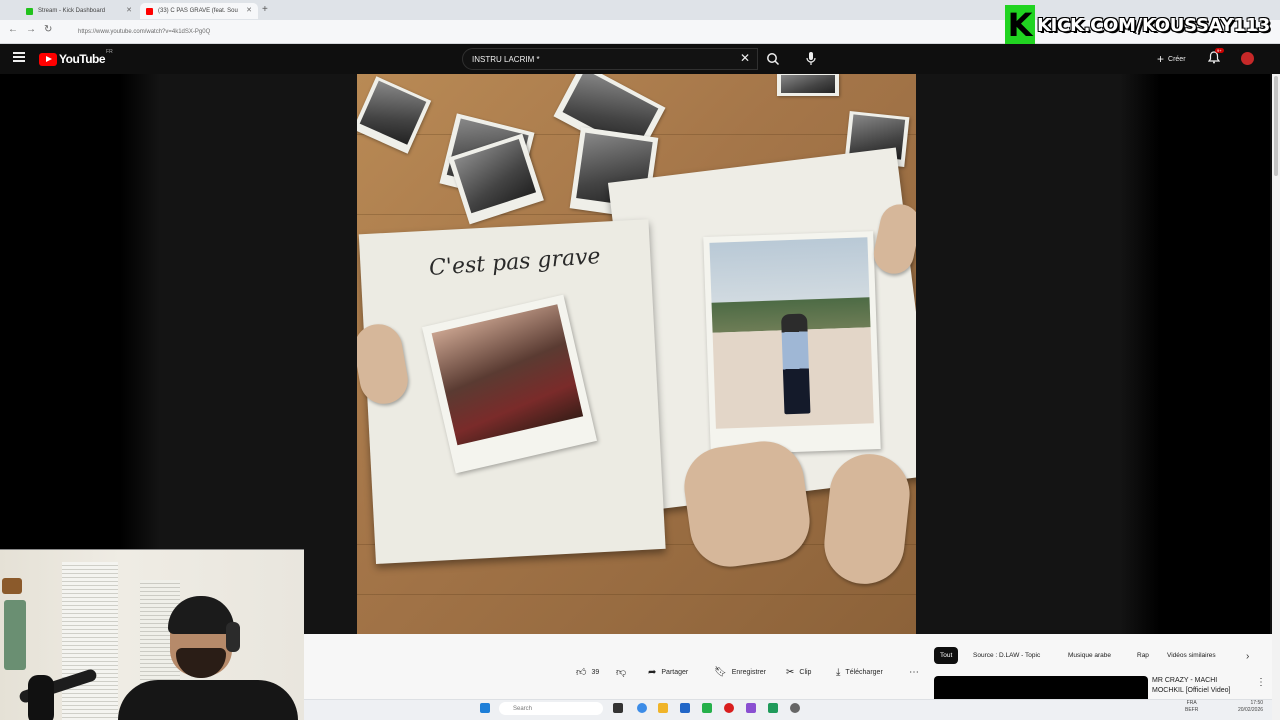  What do you see at coordinates (587, 672) in the screenshot?
I see `like-button: 👍︎ 39` at bounding box center [587, 672].